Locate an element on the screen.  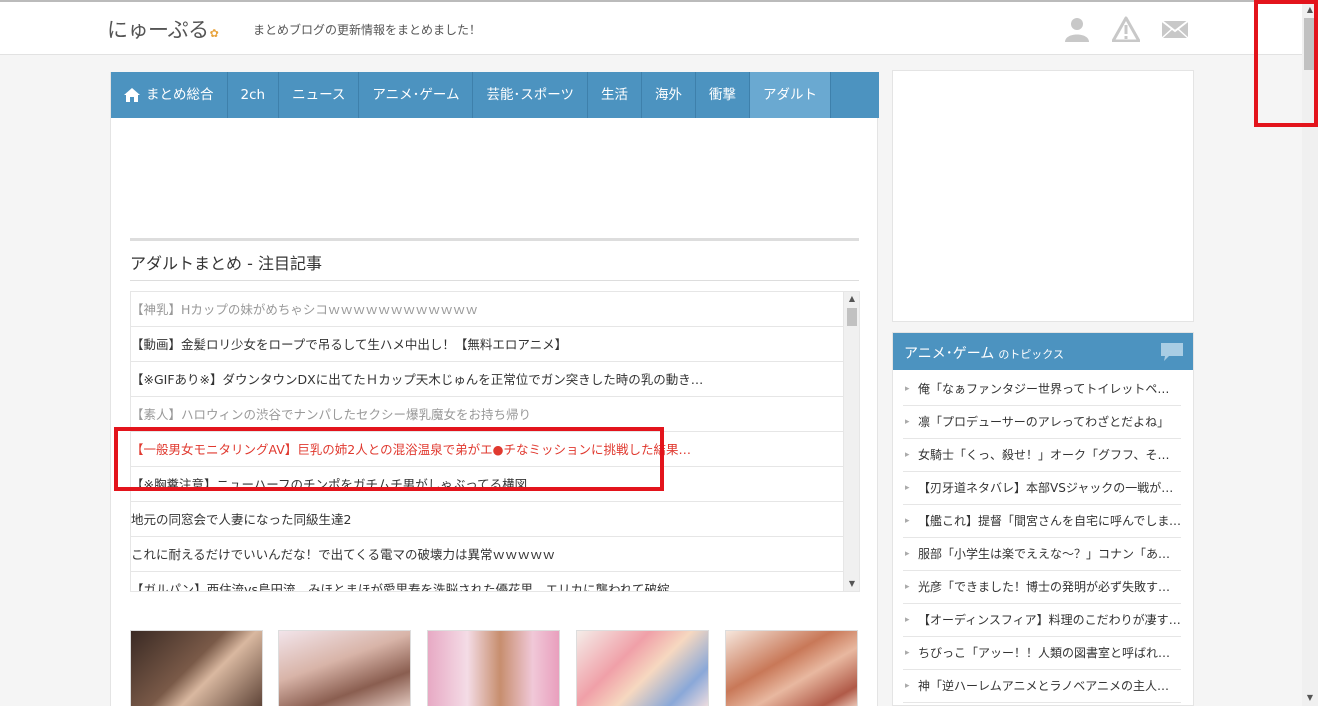
topic-link: 服部「小学生は楽でええな～？」コナン「ああ！？」 is located at coordinates (1042, 554).